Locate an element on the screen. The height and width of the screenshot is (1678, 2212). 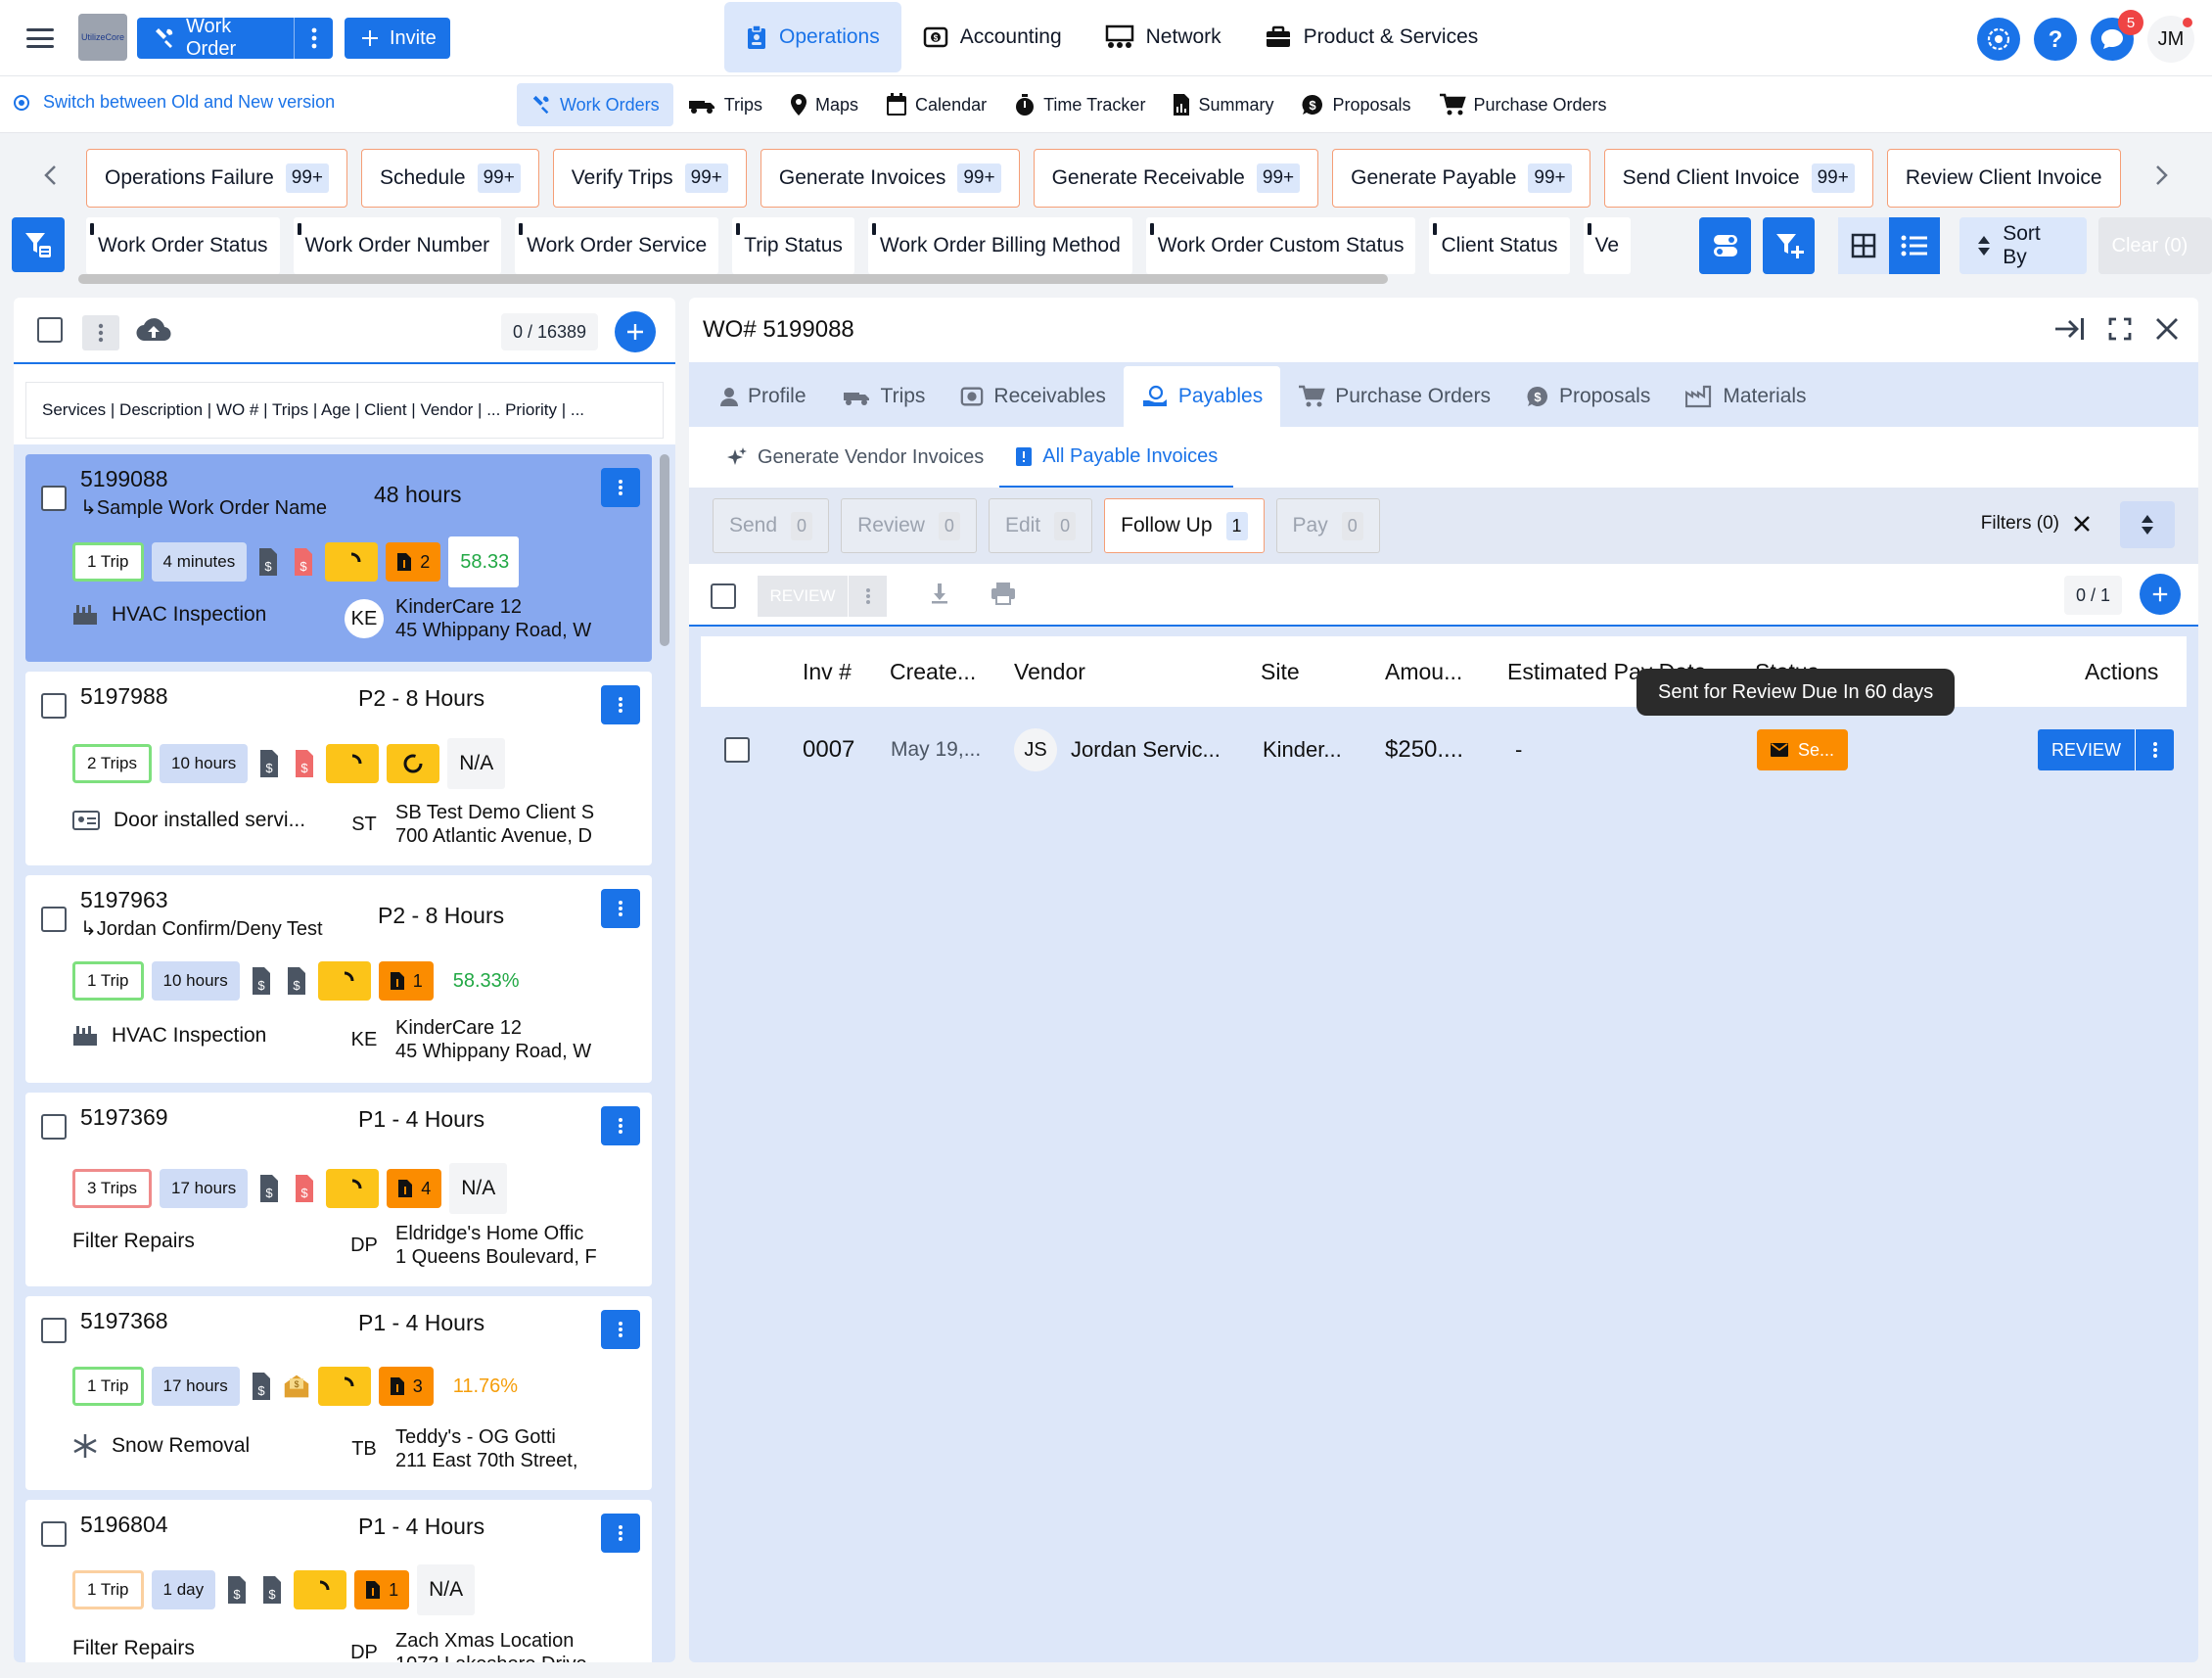
sort-by-button: Sort By is located at coordinates (2023, 245).